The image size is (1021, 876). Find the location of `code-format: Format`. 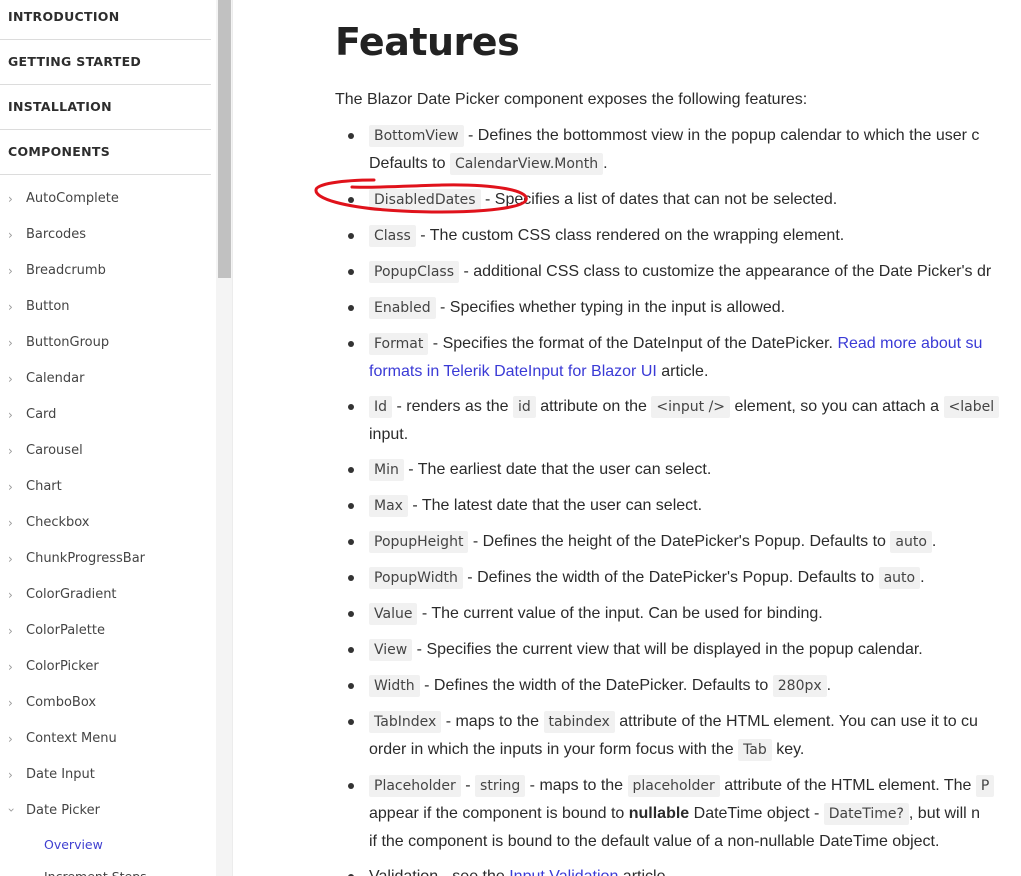

code-format: Format is located at coordinates (399, 344).